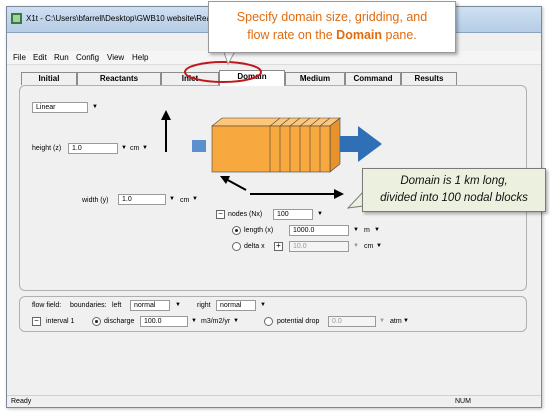  Describe the element at coordinates (396, 321) in the screenshot. I see `potential-drop-unit: atm` at that location.